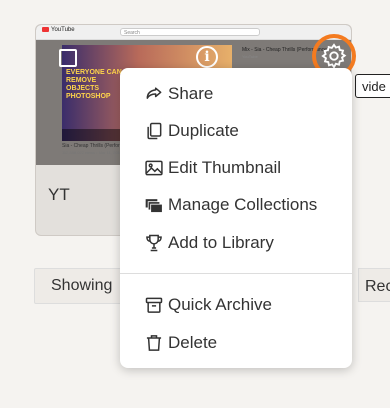 This screenshot has height=408, width=390. I want to click on info-icon: i, so click(207, 57).